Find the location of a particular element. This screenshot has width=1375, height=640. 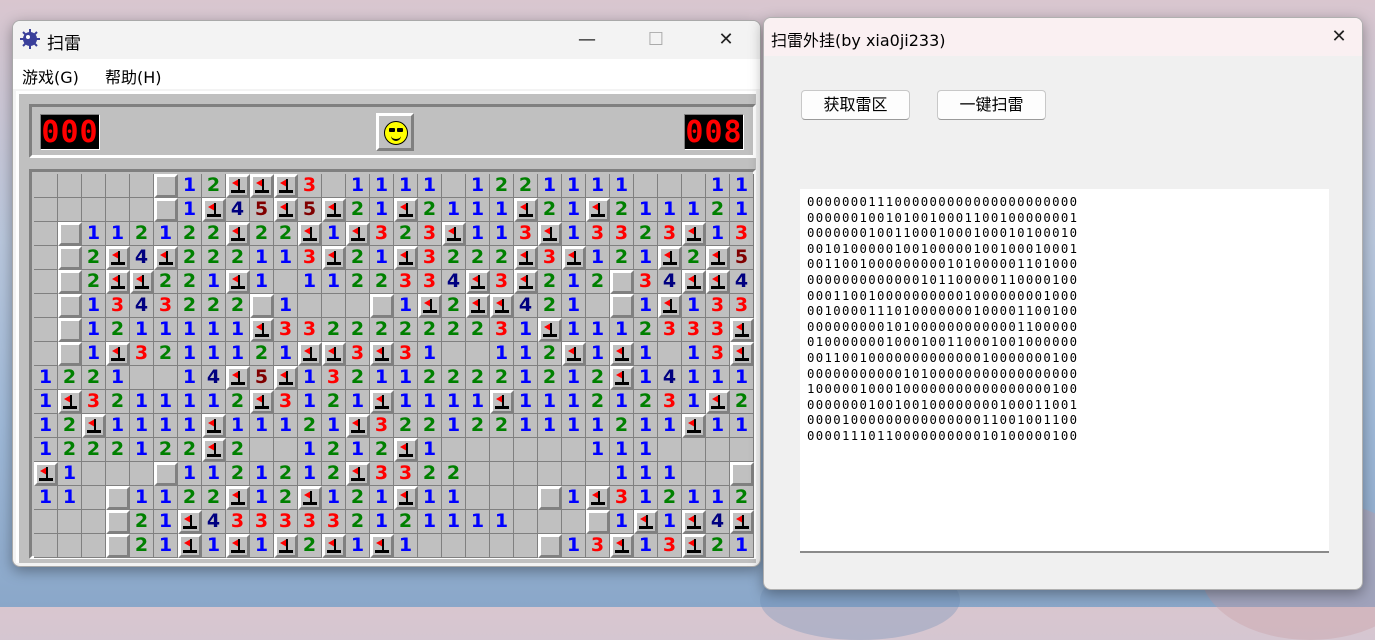

reset-face-button is located at coordinates (395, 132).